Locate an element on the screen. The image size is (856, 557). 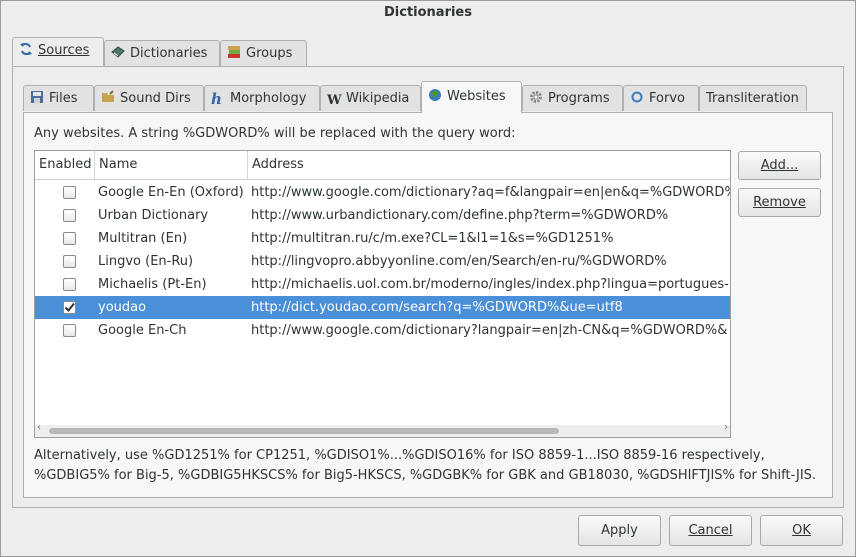
cancel-button: Cancel is located at coordinates (710, 530).